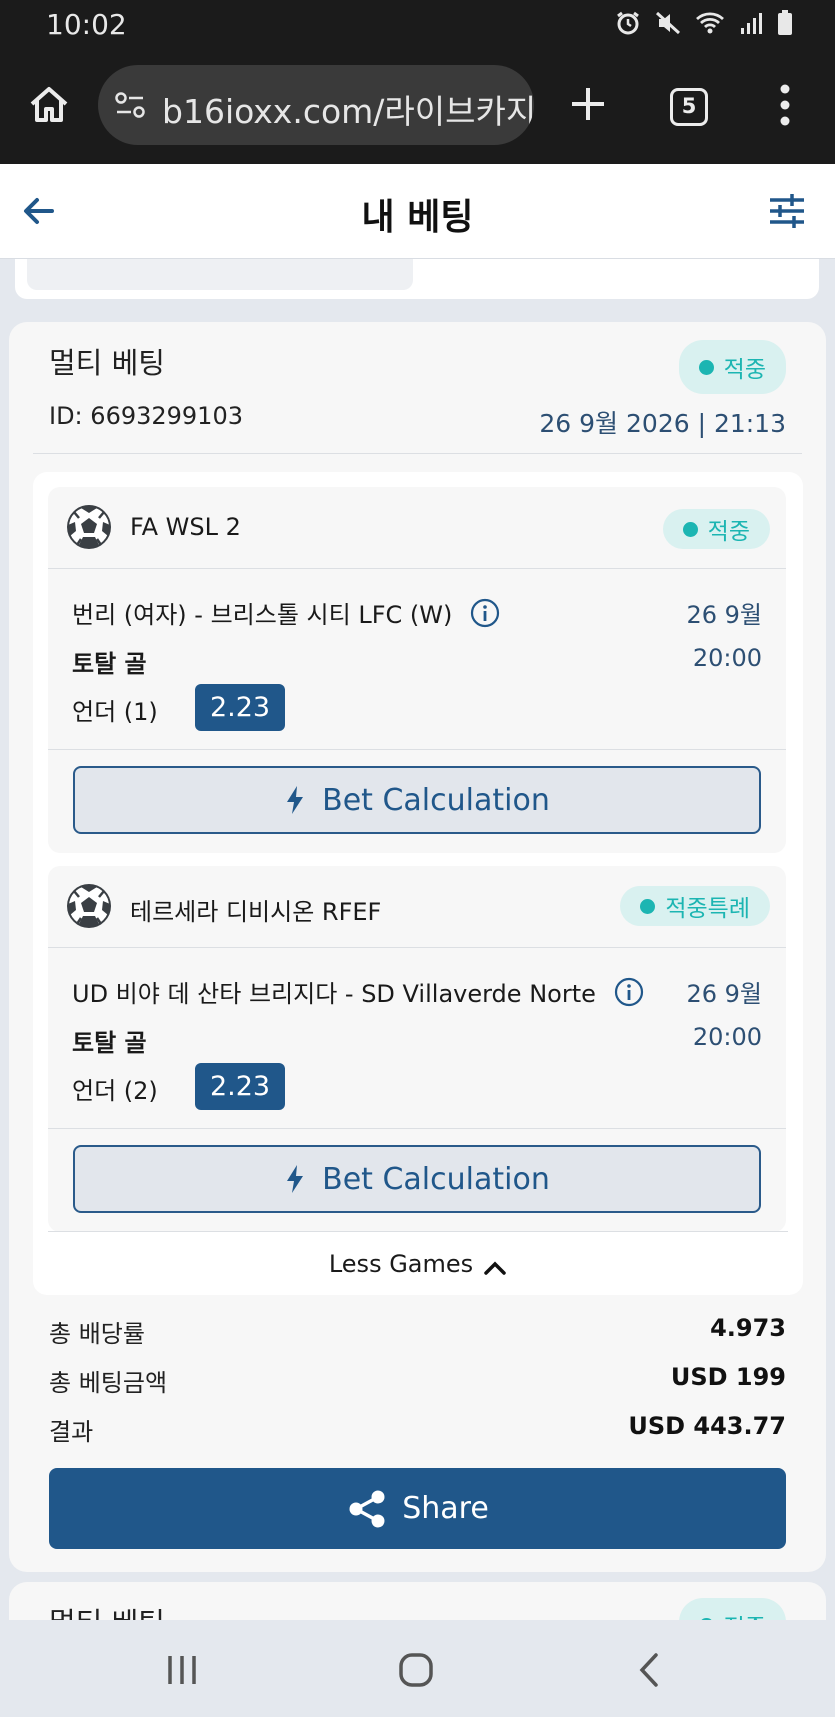 This screenshot has width=835, height=1717. What do you see at coordinates (417, 1331) in the screenshot?
I see `total-odds-row: 총 배당률 4.973` at bounding box center [417, 1331].